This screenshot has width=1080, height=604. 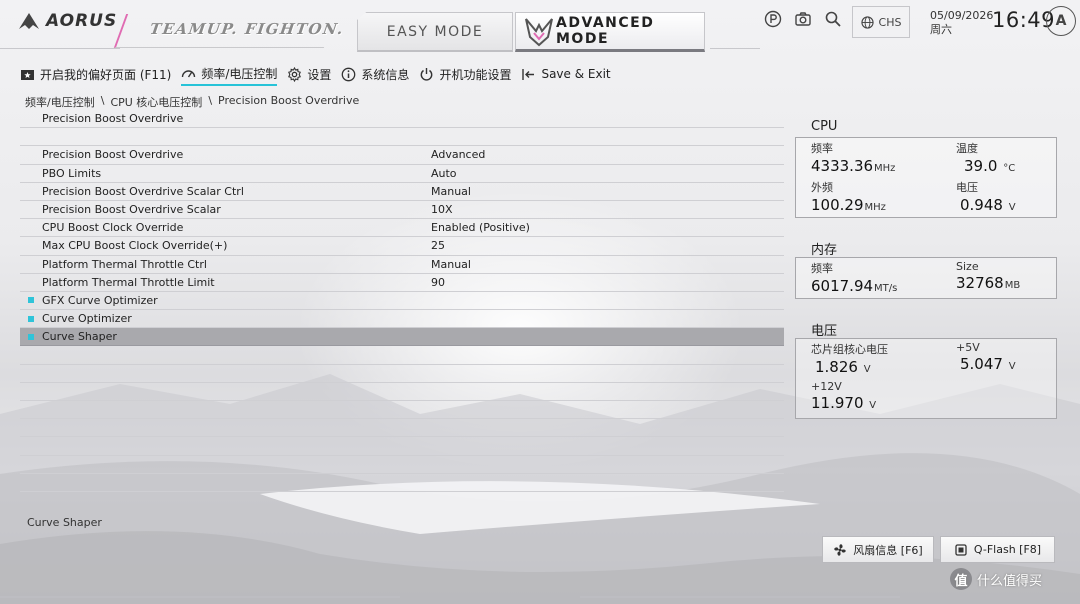 What do you see at coordinates (773, 19) in the screenshot?
I see `p-icon` at bounding box center [773, 19].